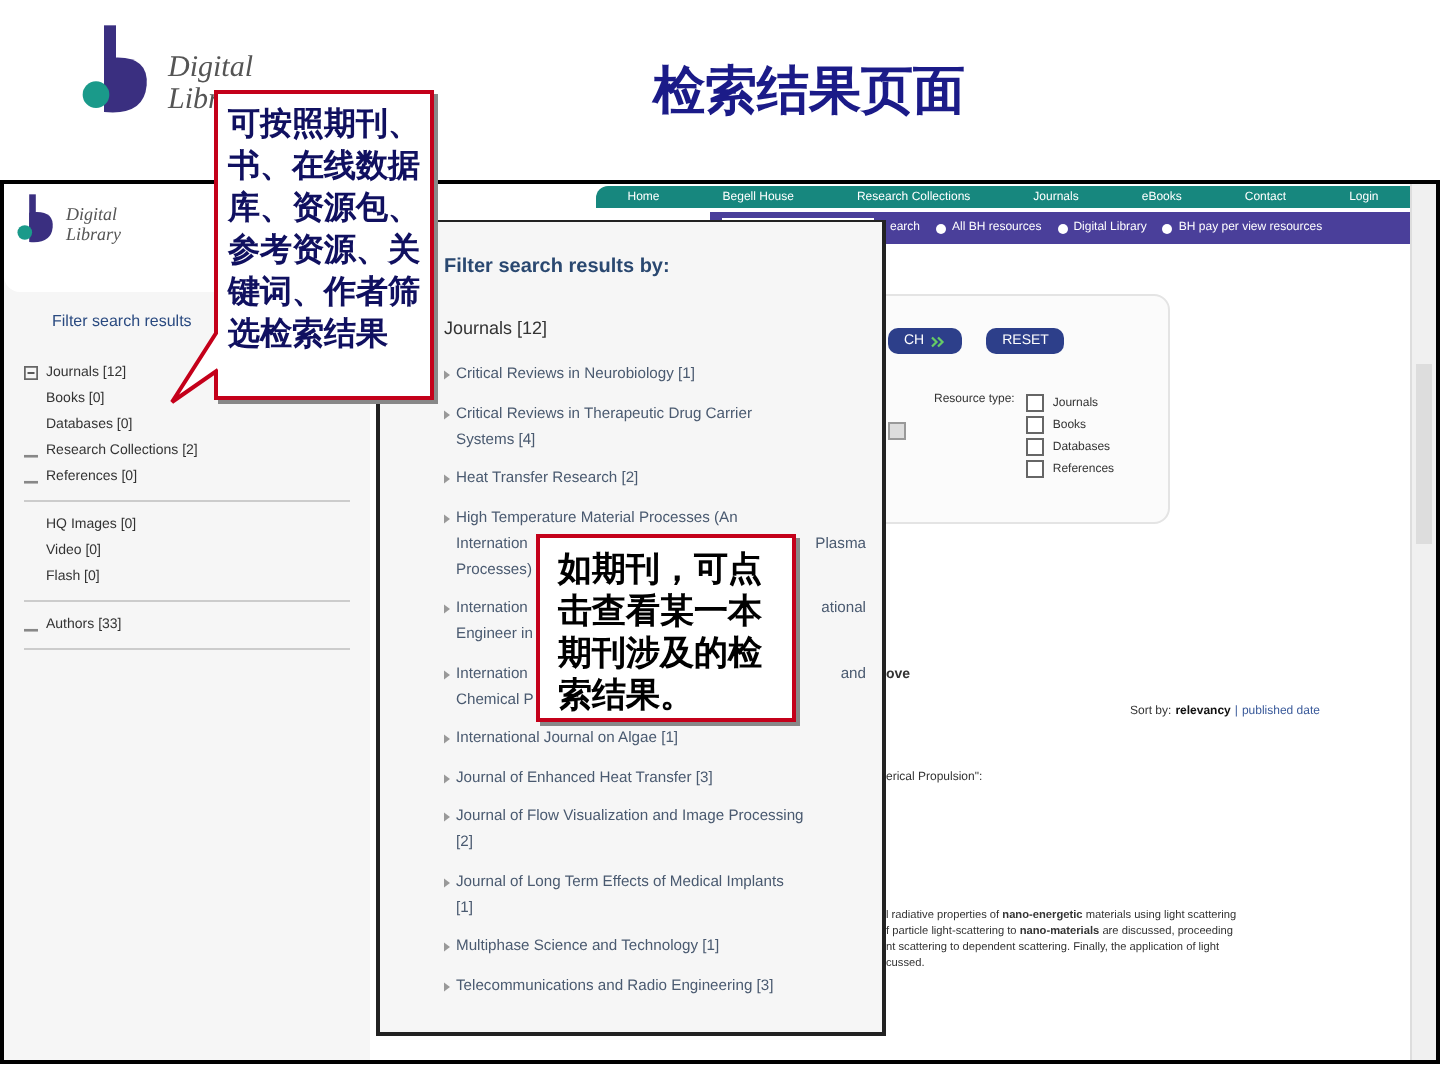 This screenshot has height=1080, width=1440. I want to click on group-heading: Journals [12], so click(497, 327).